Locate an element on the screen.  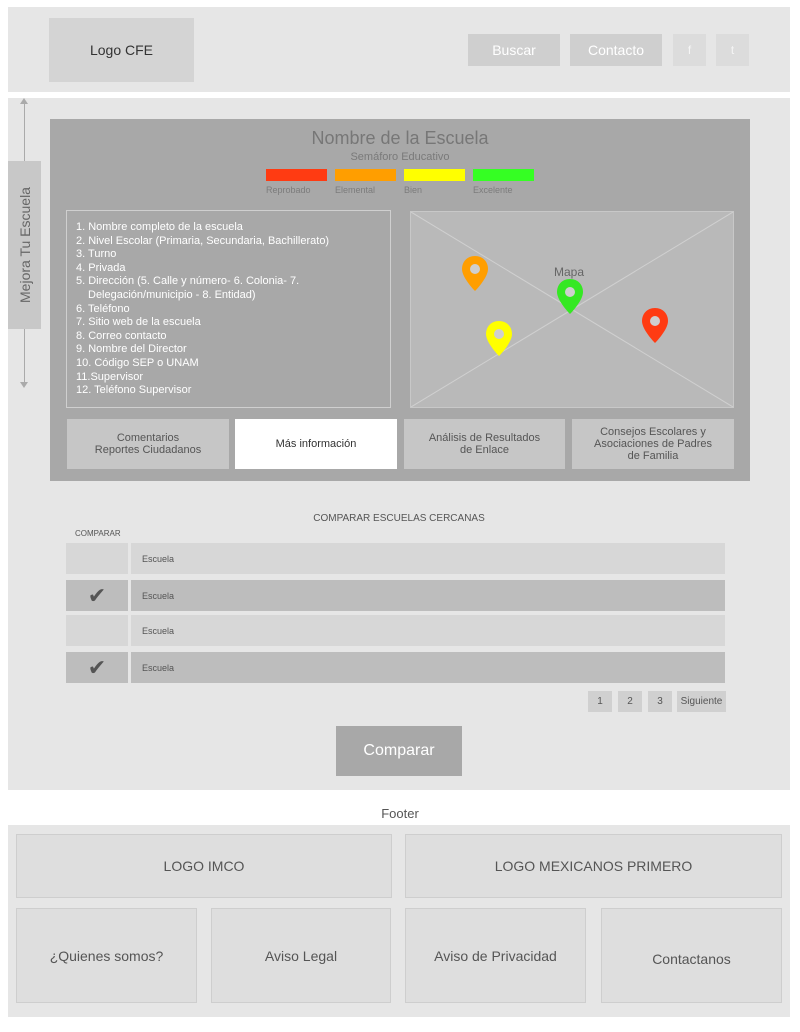
buscar-button: Buscar is located at coordinates (514, 50).